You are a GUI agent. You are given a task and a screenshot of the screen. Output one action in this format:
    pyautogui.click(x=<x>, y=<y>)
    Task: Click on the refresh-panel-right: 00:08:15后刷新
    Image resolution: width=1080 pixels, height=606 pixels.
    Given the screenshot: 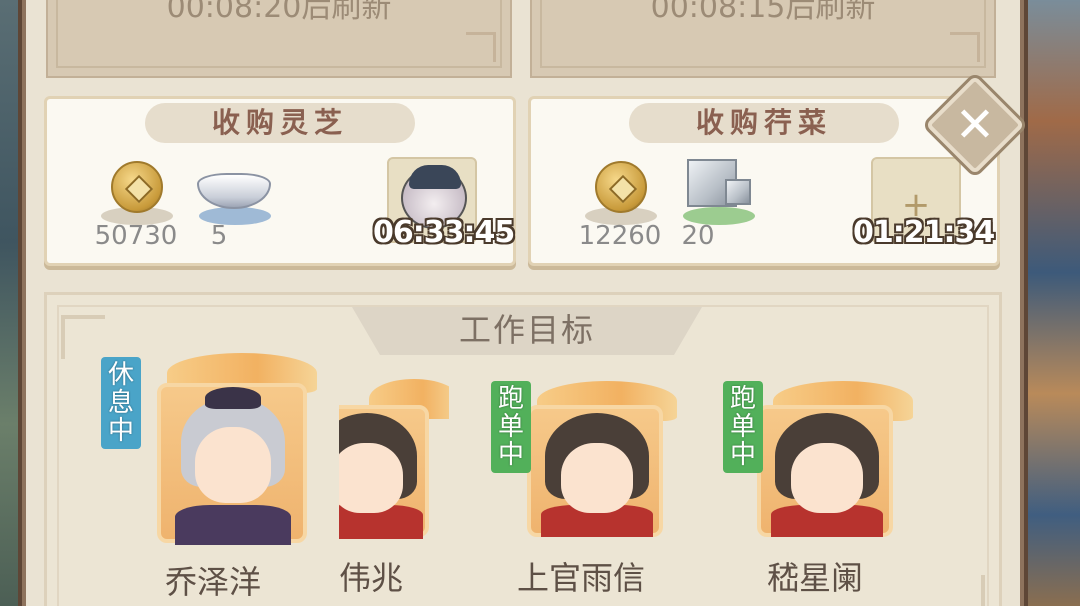 What is the action you would take?
    pyautogui.click(x=763, y=39)
    